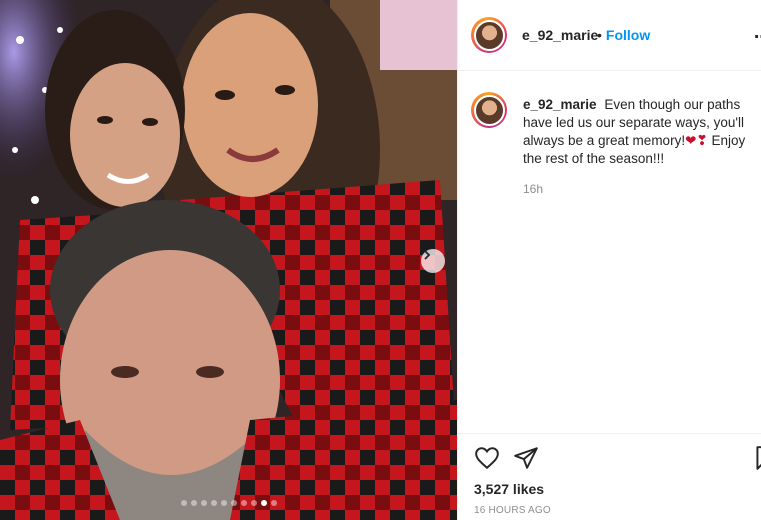 The height and width of the screenshot is (520, 761). I want to click on heart-icon, so click(487, 458).